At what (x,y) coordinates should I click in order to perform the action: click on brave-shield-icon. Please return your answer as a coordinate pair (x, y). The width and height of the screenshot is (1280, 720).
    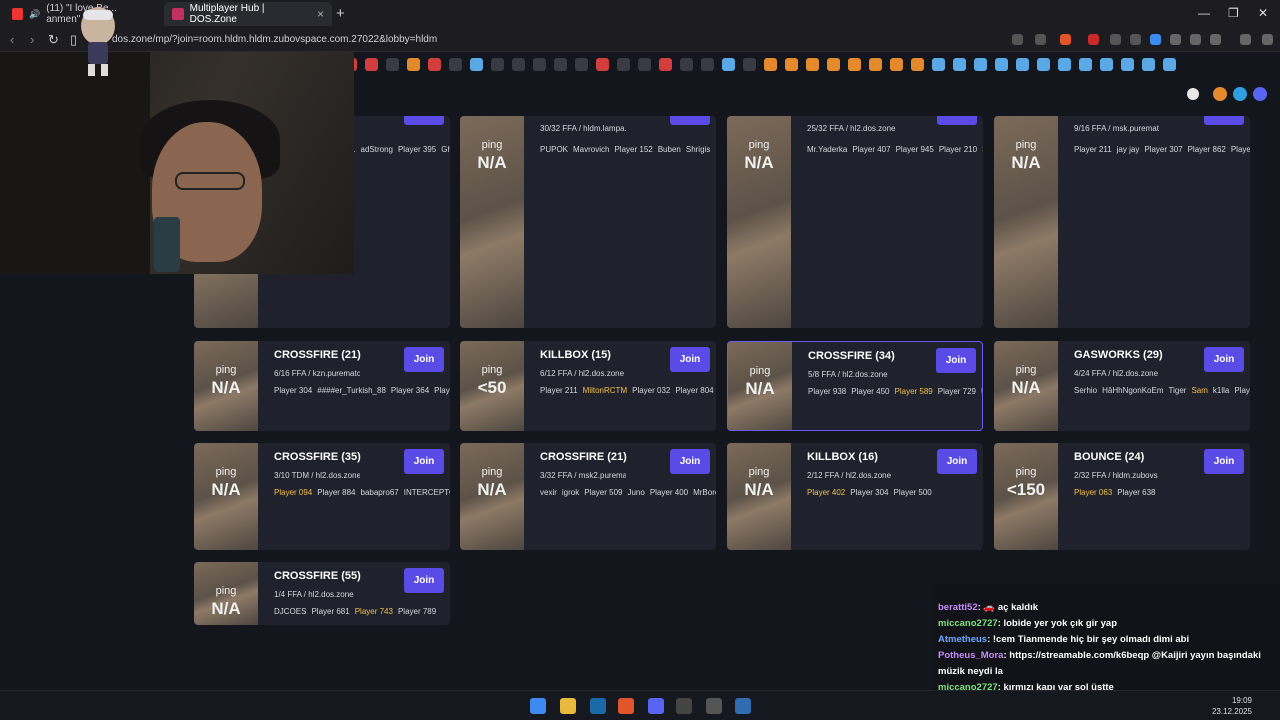
    Looking at the image, I should click on (1065, 39).